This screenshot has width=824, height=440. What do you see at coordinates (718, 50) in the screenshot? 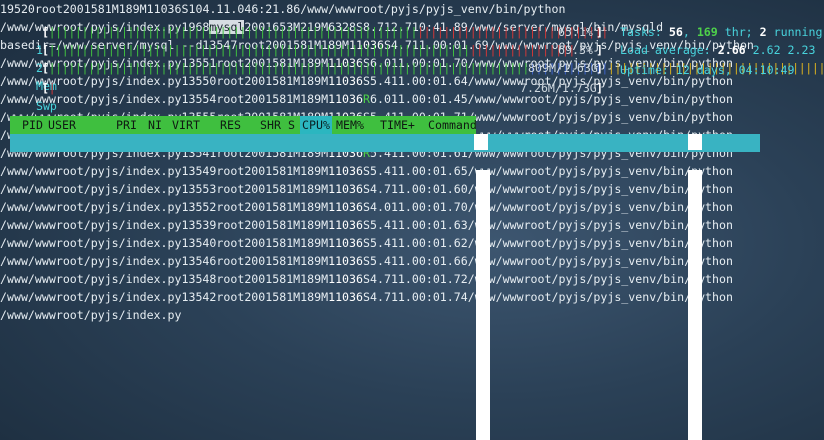
I see `load-average: Load average: 2.66 2.62 2.23` at bounding box center [718, 50].